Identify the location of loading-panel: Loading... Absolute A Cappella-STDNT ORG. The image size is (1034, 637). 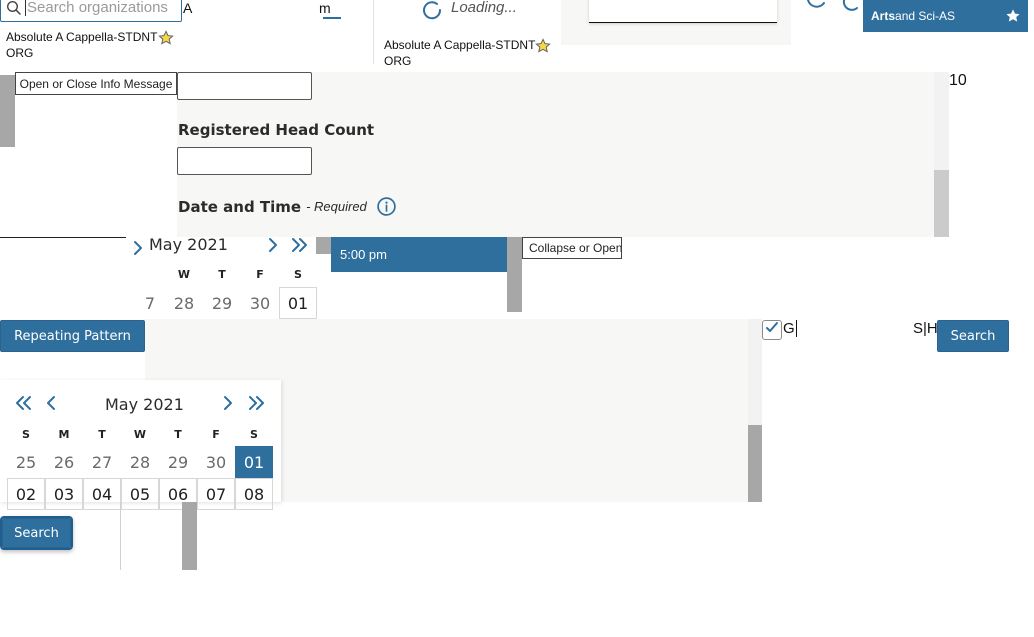
(467, 34).